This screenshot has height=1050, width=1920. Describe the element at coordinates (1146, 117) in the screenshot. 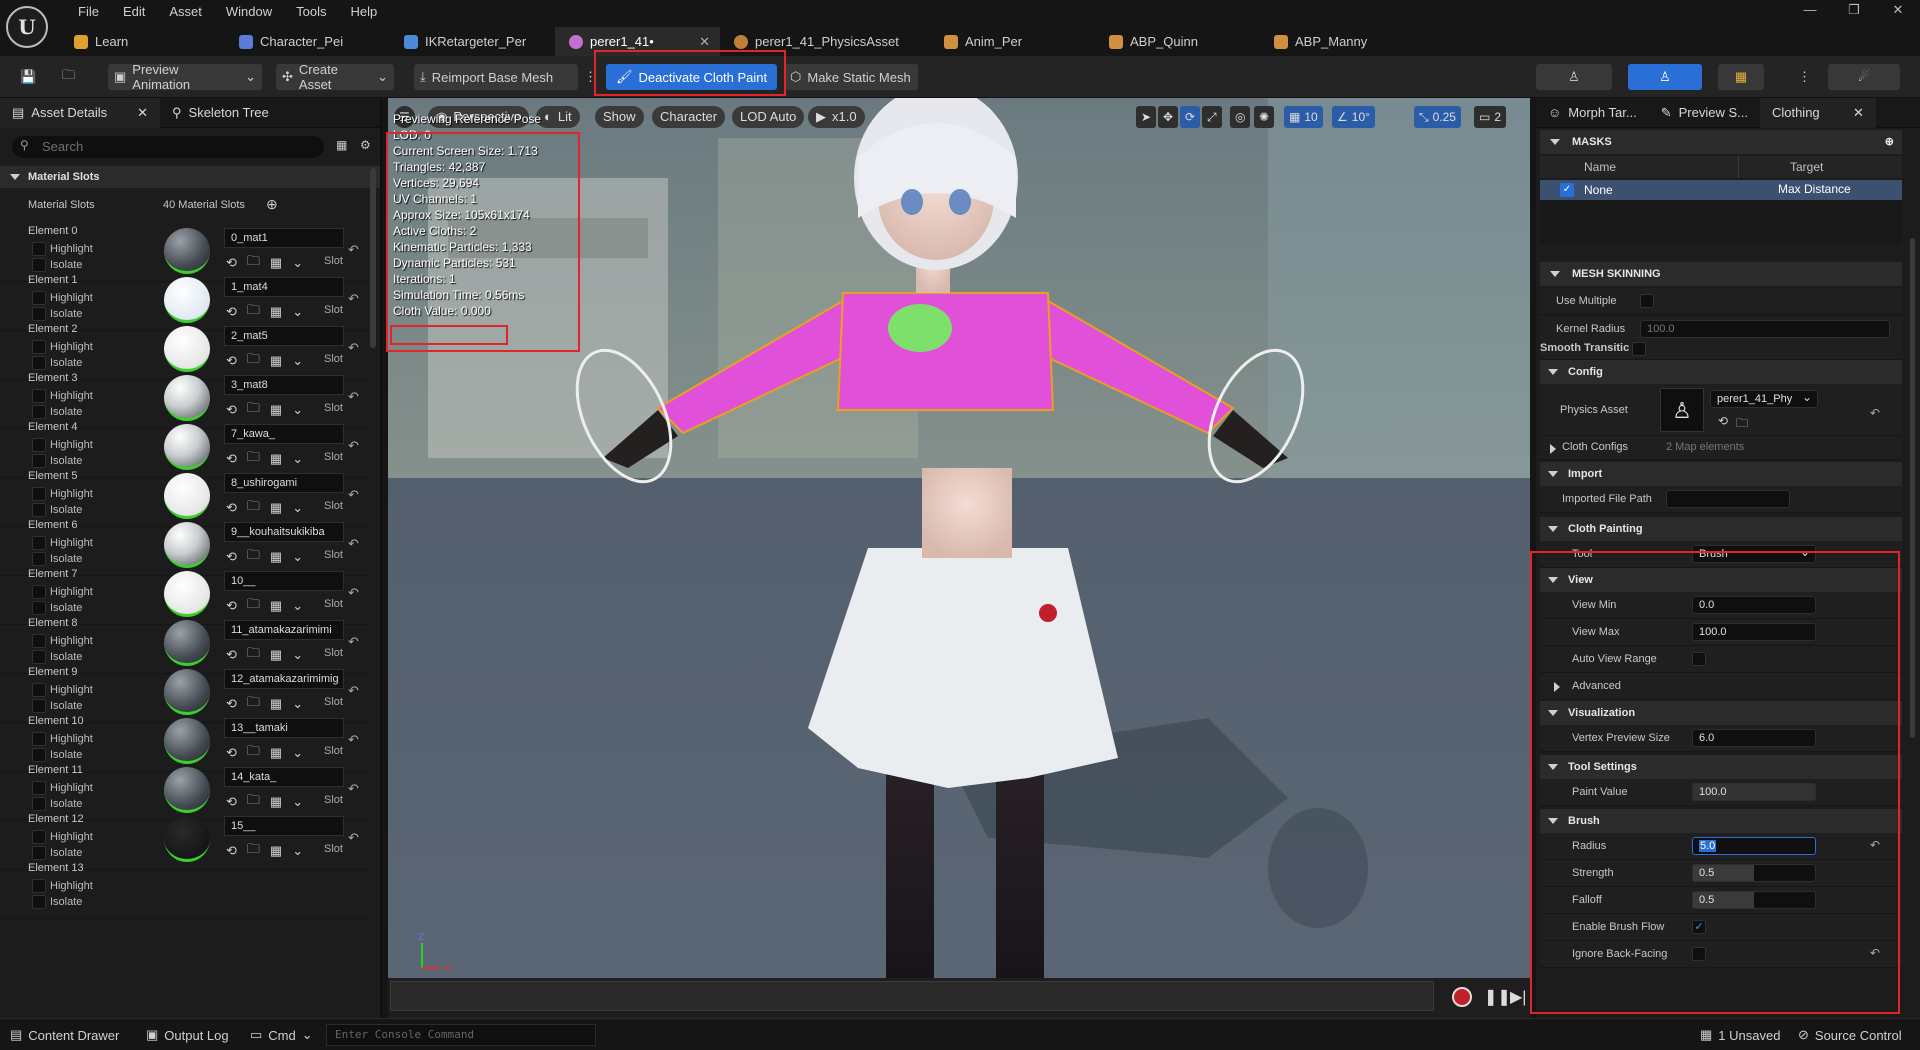

I see `select-tool-icon: ➤` at that location.